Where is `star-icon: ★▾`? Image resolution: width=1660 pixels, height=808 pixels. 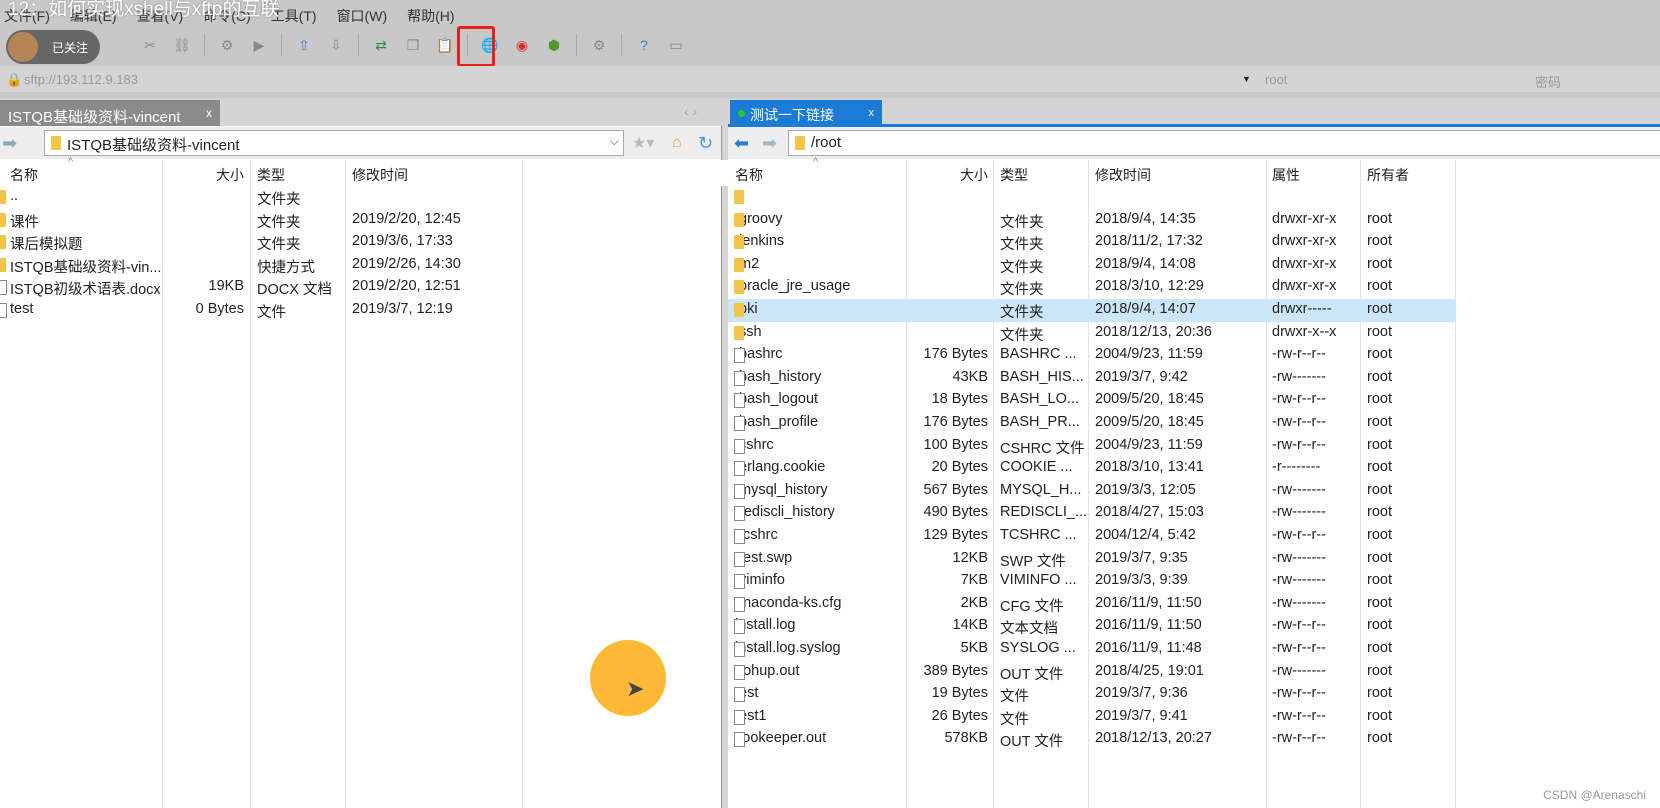
star-icon: ★▾ is located at coordinates (643, 143).